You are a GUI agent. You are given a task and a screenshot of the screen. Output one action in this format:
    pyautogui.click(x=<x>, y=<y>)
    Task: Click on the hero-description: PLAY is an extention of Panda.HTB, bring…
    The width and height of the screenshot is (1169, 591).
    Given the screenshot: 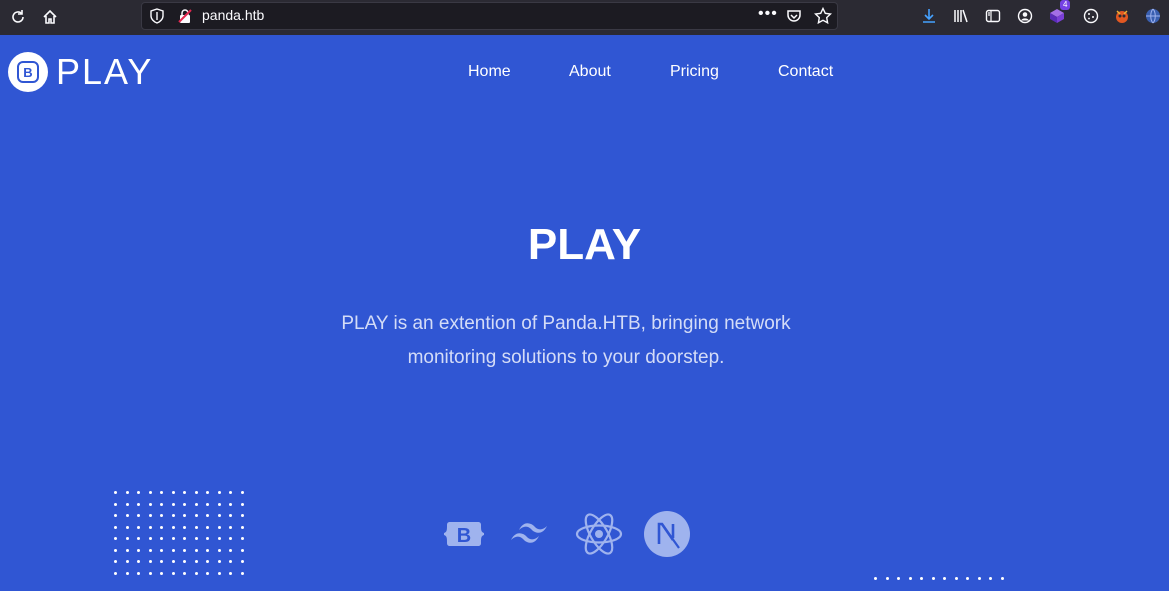 What is the action you would take?
    pyautogui.click(x=566, y=340)
    